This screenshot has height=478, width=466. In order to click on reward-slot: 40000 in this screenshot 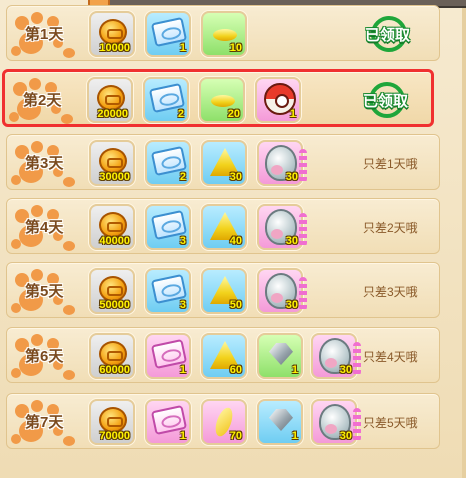, I will do `click(112, 227)`.